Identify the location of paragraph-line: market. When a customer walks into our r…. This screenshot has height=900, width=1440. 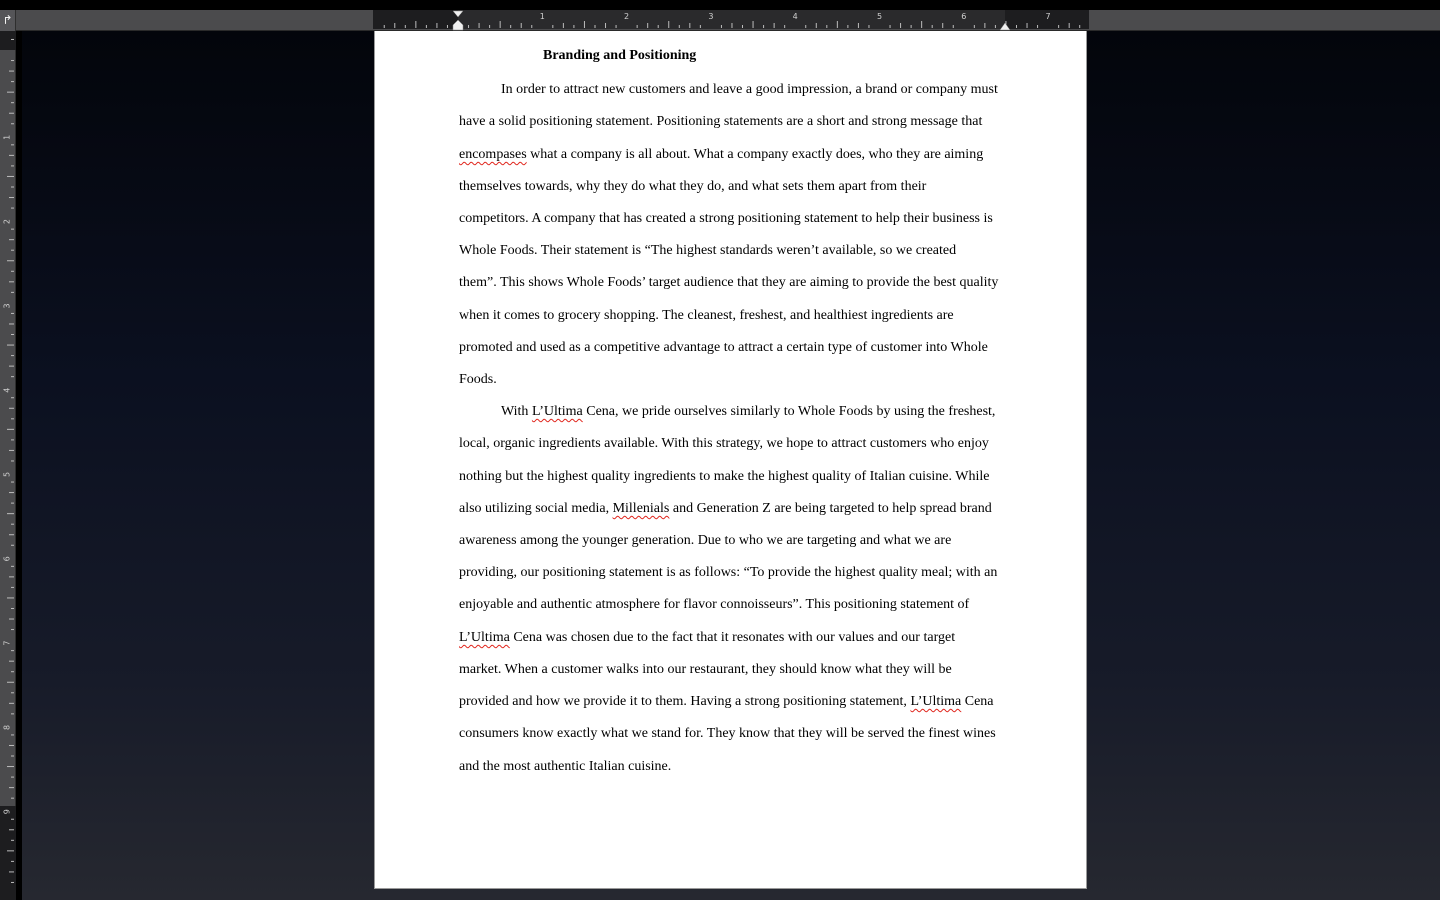
(705, 670).